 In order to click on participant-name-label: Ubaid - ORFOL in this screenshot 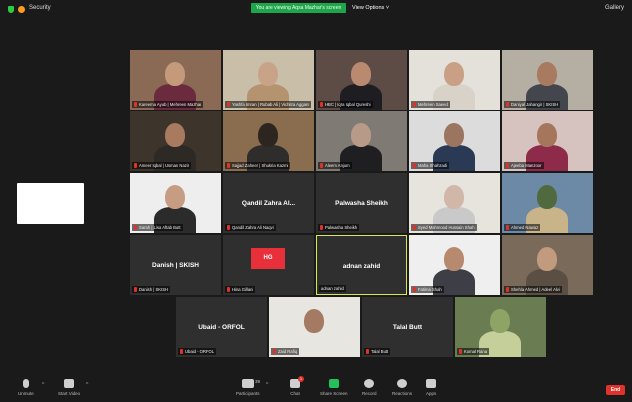, I will do `click(200, 351)`.